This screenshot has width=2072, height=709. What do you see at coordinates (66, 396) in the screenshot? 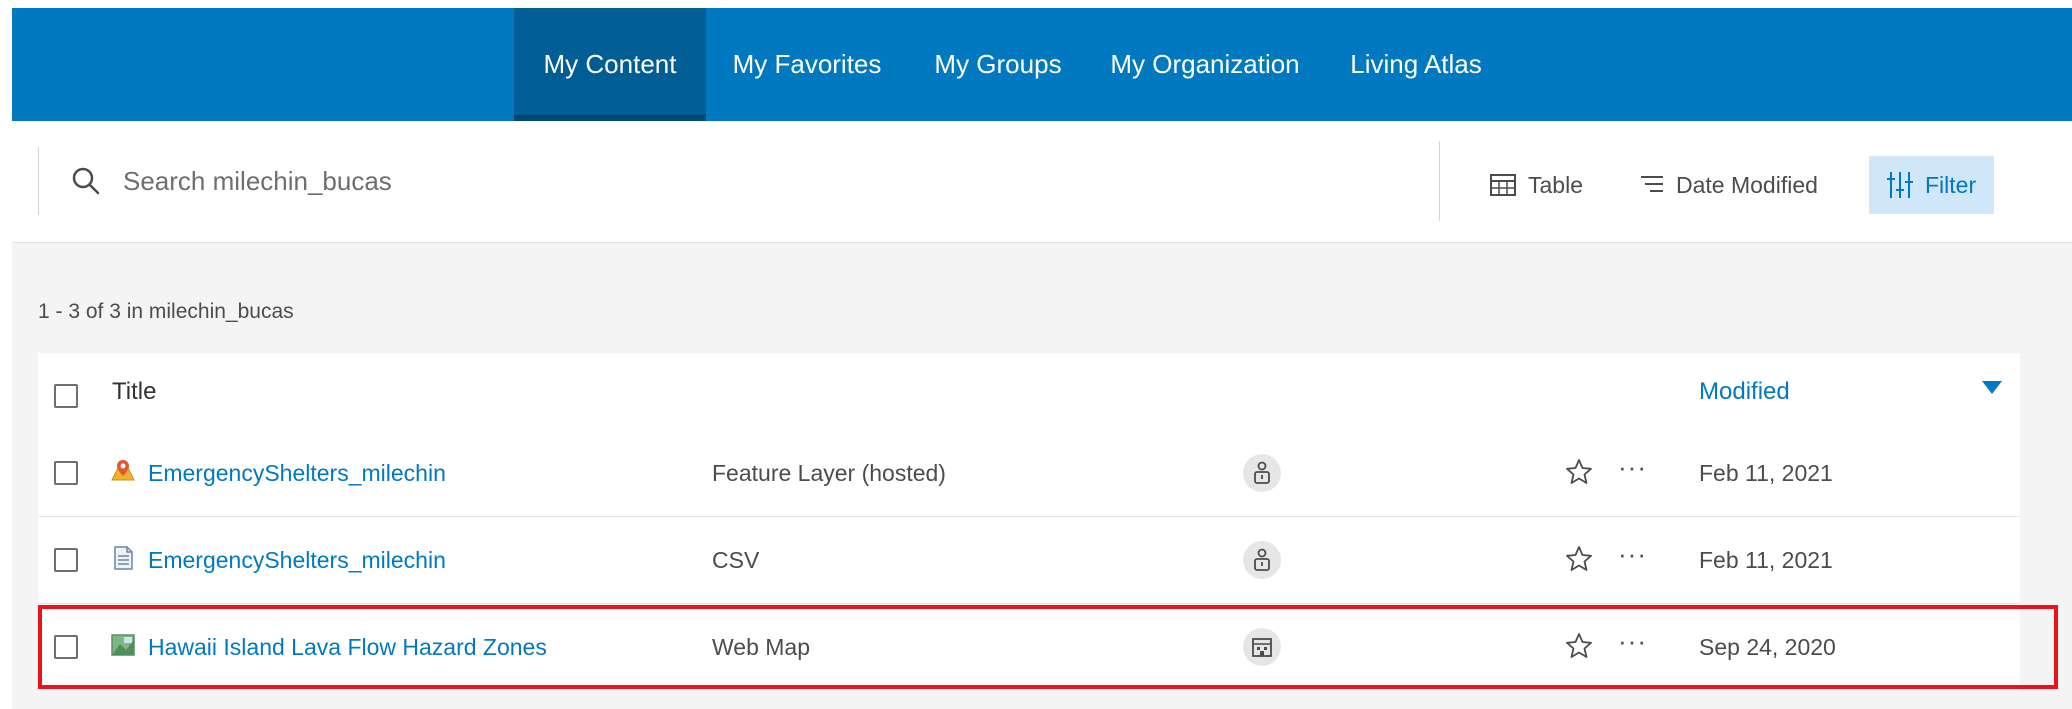
I see `select-all-checkbox` at bounding box center [66, 396].